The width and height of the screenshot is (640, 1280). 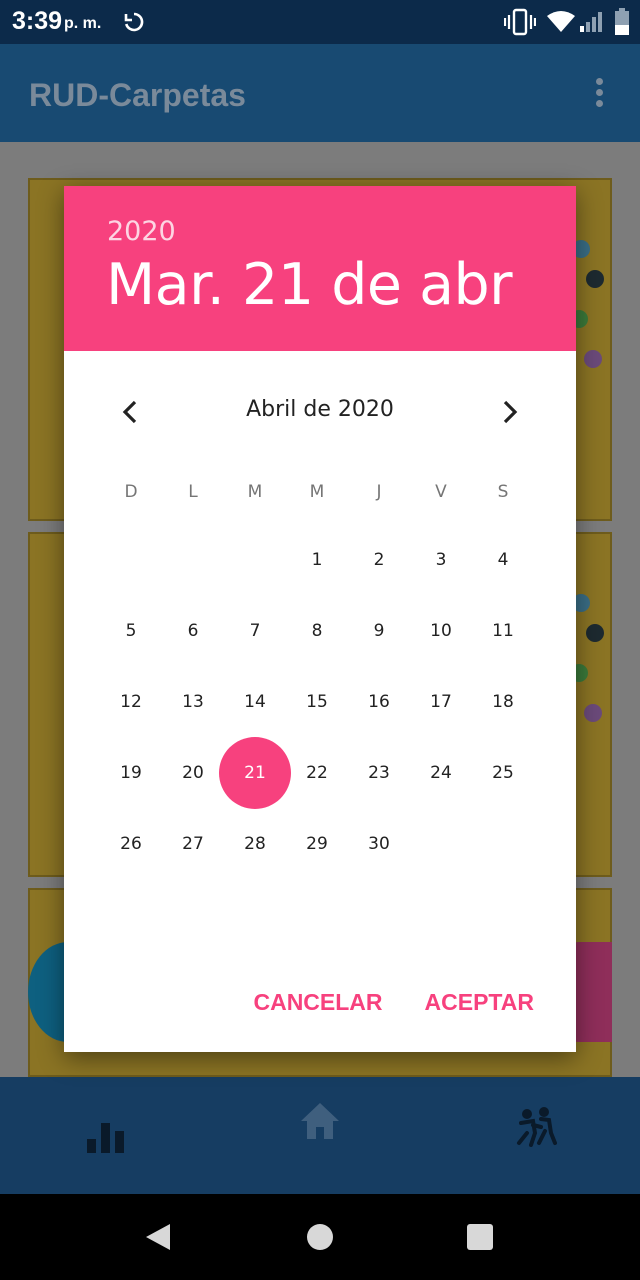 I want to click on day-number: 7, so click(x=255, y=630).